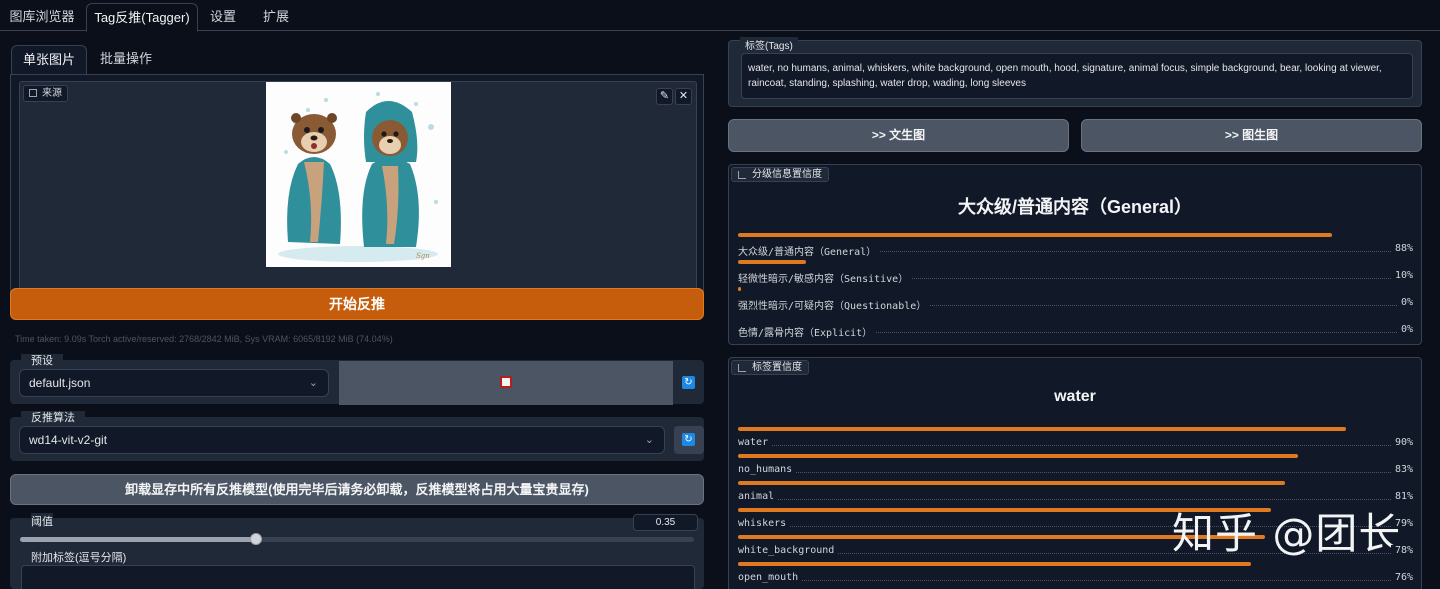 Image resolution: width=1440 pixels, height=589 pixels. I want to click on confidence-label: 轻微性暗示/敏感内容（Sensitive）, so click(825, 277).